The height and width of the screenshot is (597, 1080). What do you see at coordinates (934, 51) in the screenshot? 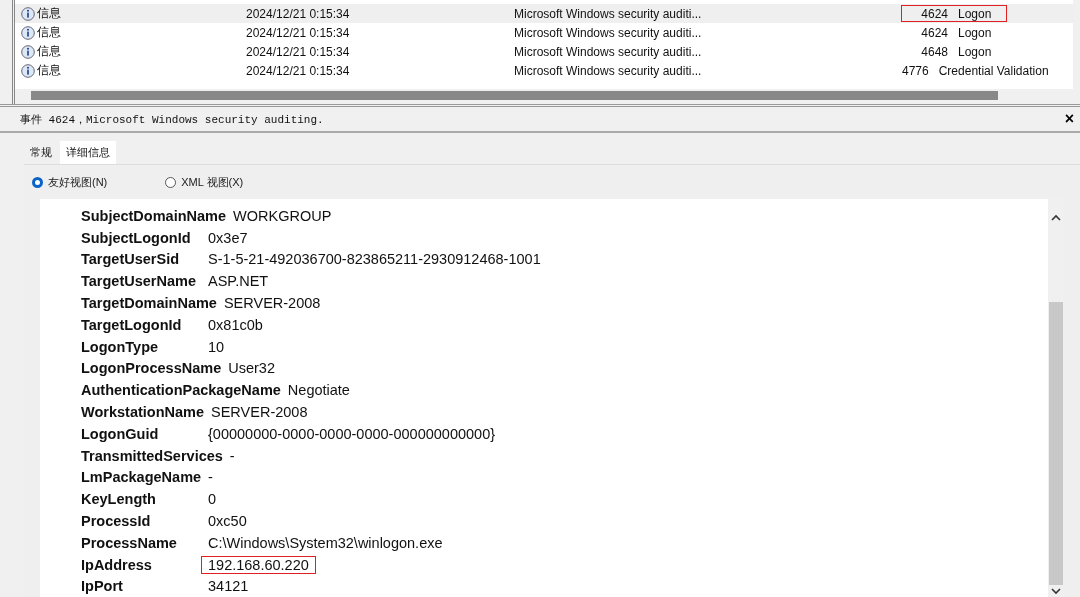
I see `event-id-text: 4648` at bounding box center [934, 51].